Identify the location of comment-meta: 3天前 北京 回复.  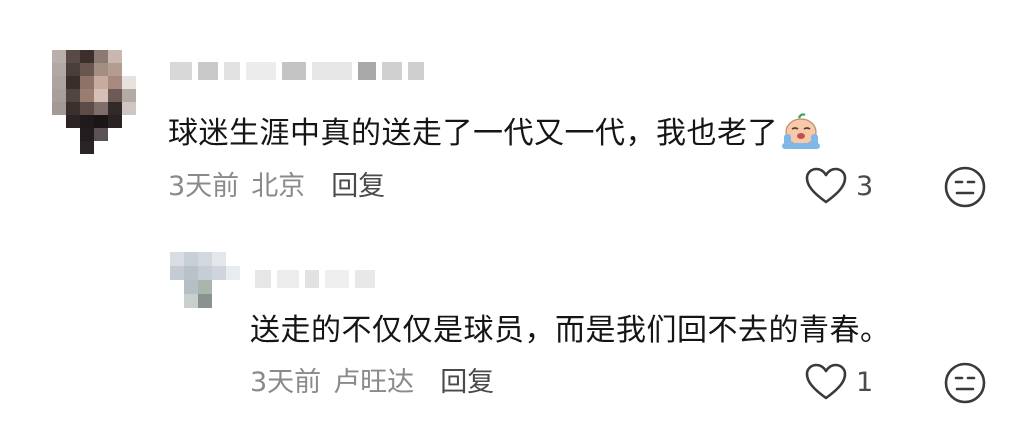
(276, 183).